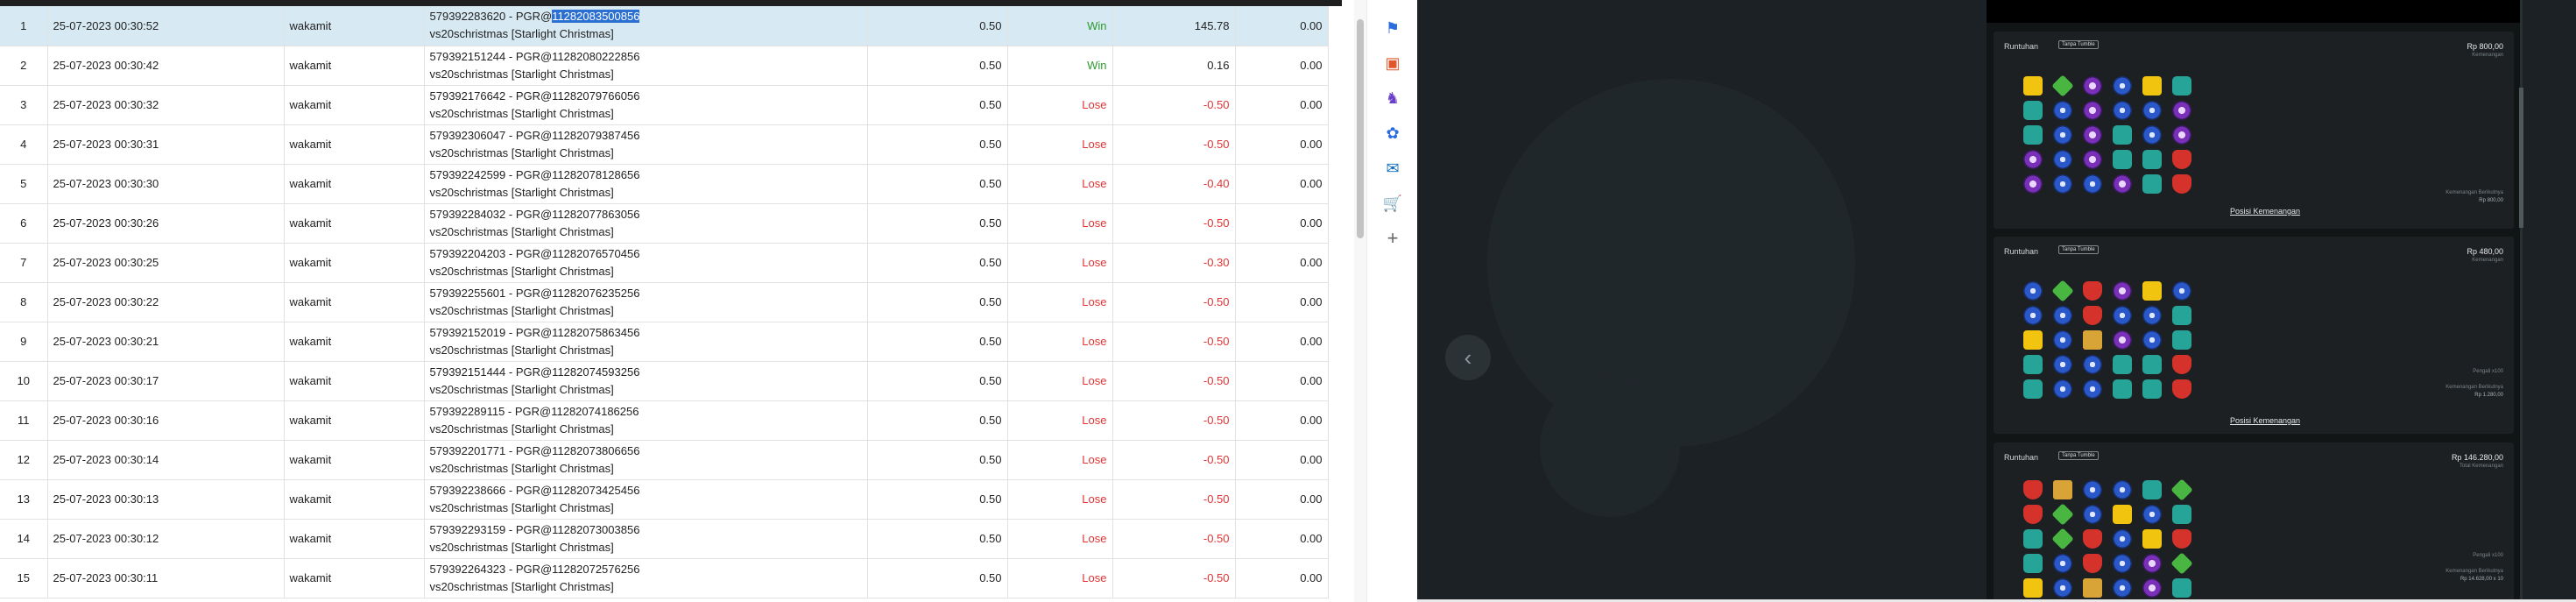 This screenshot has height=602, width=2576. What do you see at coordinates (1610, 447) in the screenshot?
I see `background-decoration` at bounding box center [1610, 447].